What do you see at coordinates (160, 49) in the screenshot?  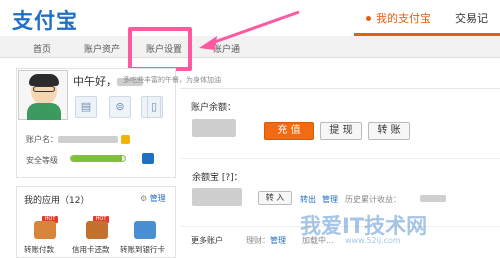 I see `highlight-box` at bounding box center [160, 49].